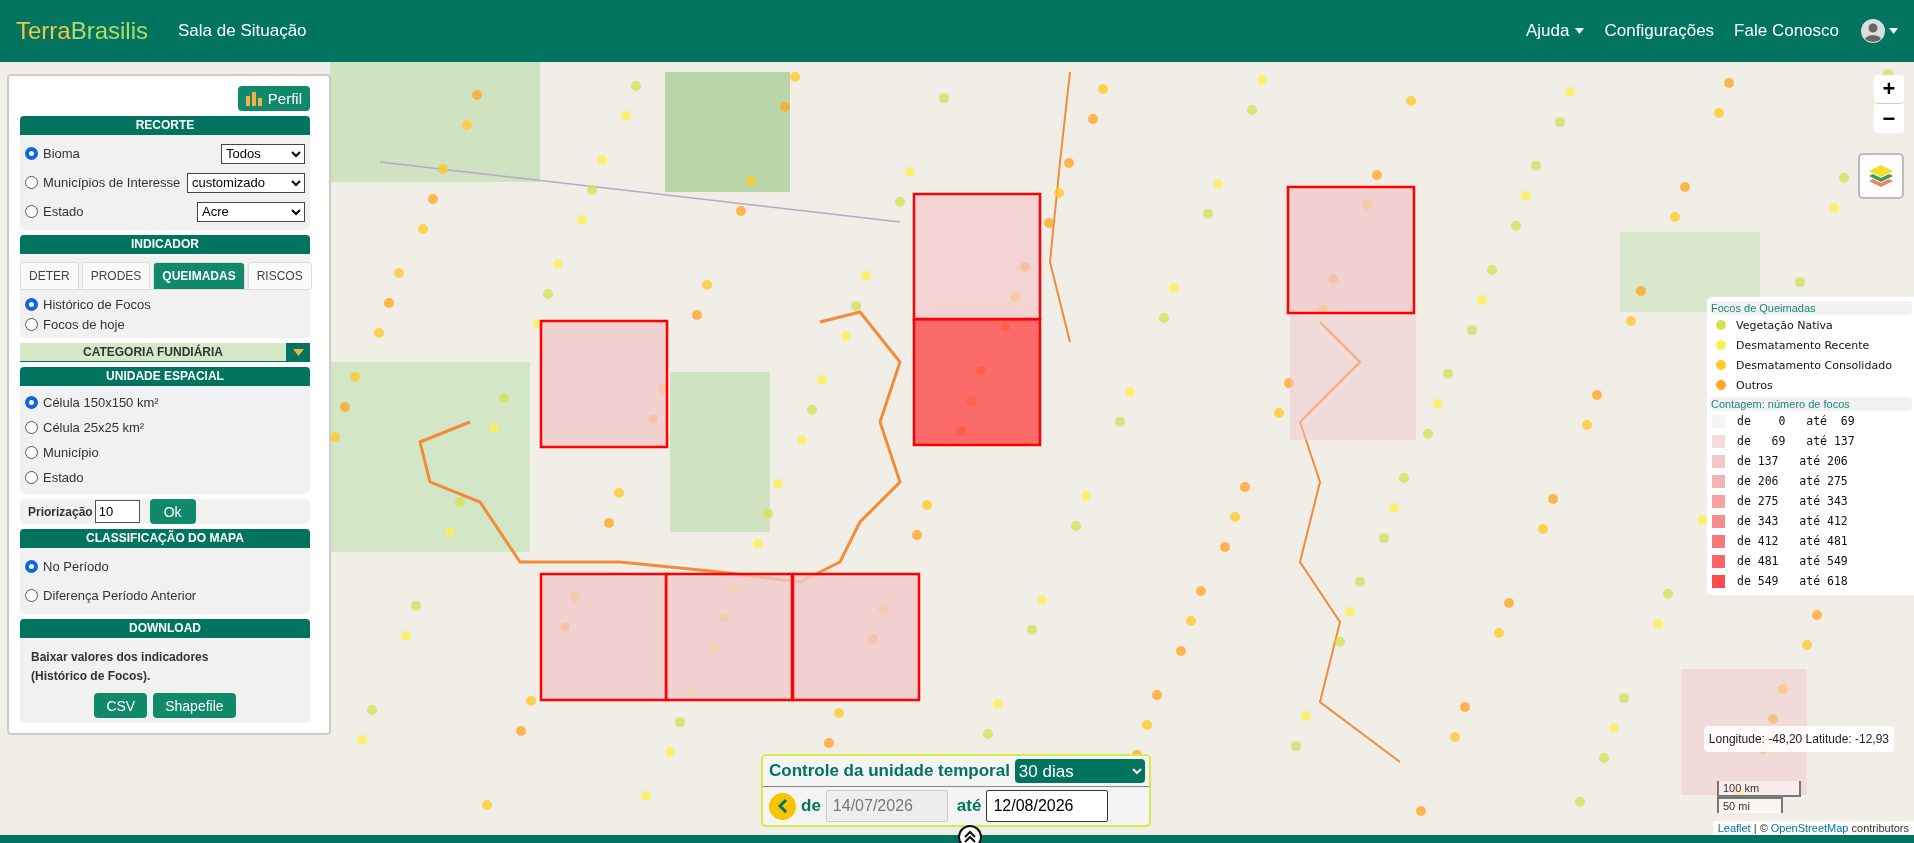 The height and width of the screenshot is (843, 1914). What do you see at coordinates (1889, 89) in the screenshot?
I see `zoom-in-button: +` at bounding box center [1889, 89].